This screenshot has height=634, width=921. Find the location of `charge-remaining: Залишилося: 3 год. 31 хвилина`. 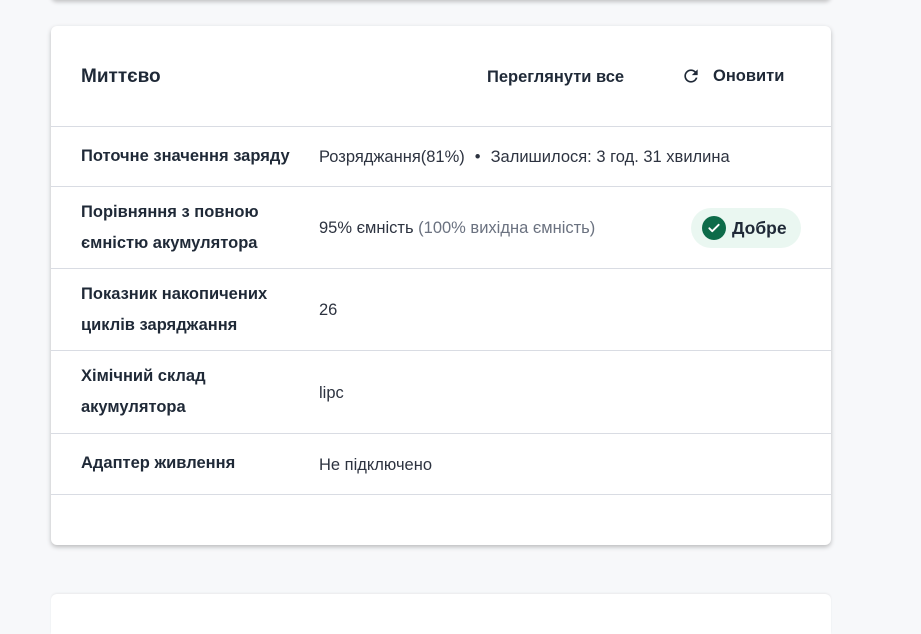

charge-remaining: Залишилося: 3 год. 31 хвилина is located at coordinates (610, 157).